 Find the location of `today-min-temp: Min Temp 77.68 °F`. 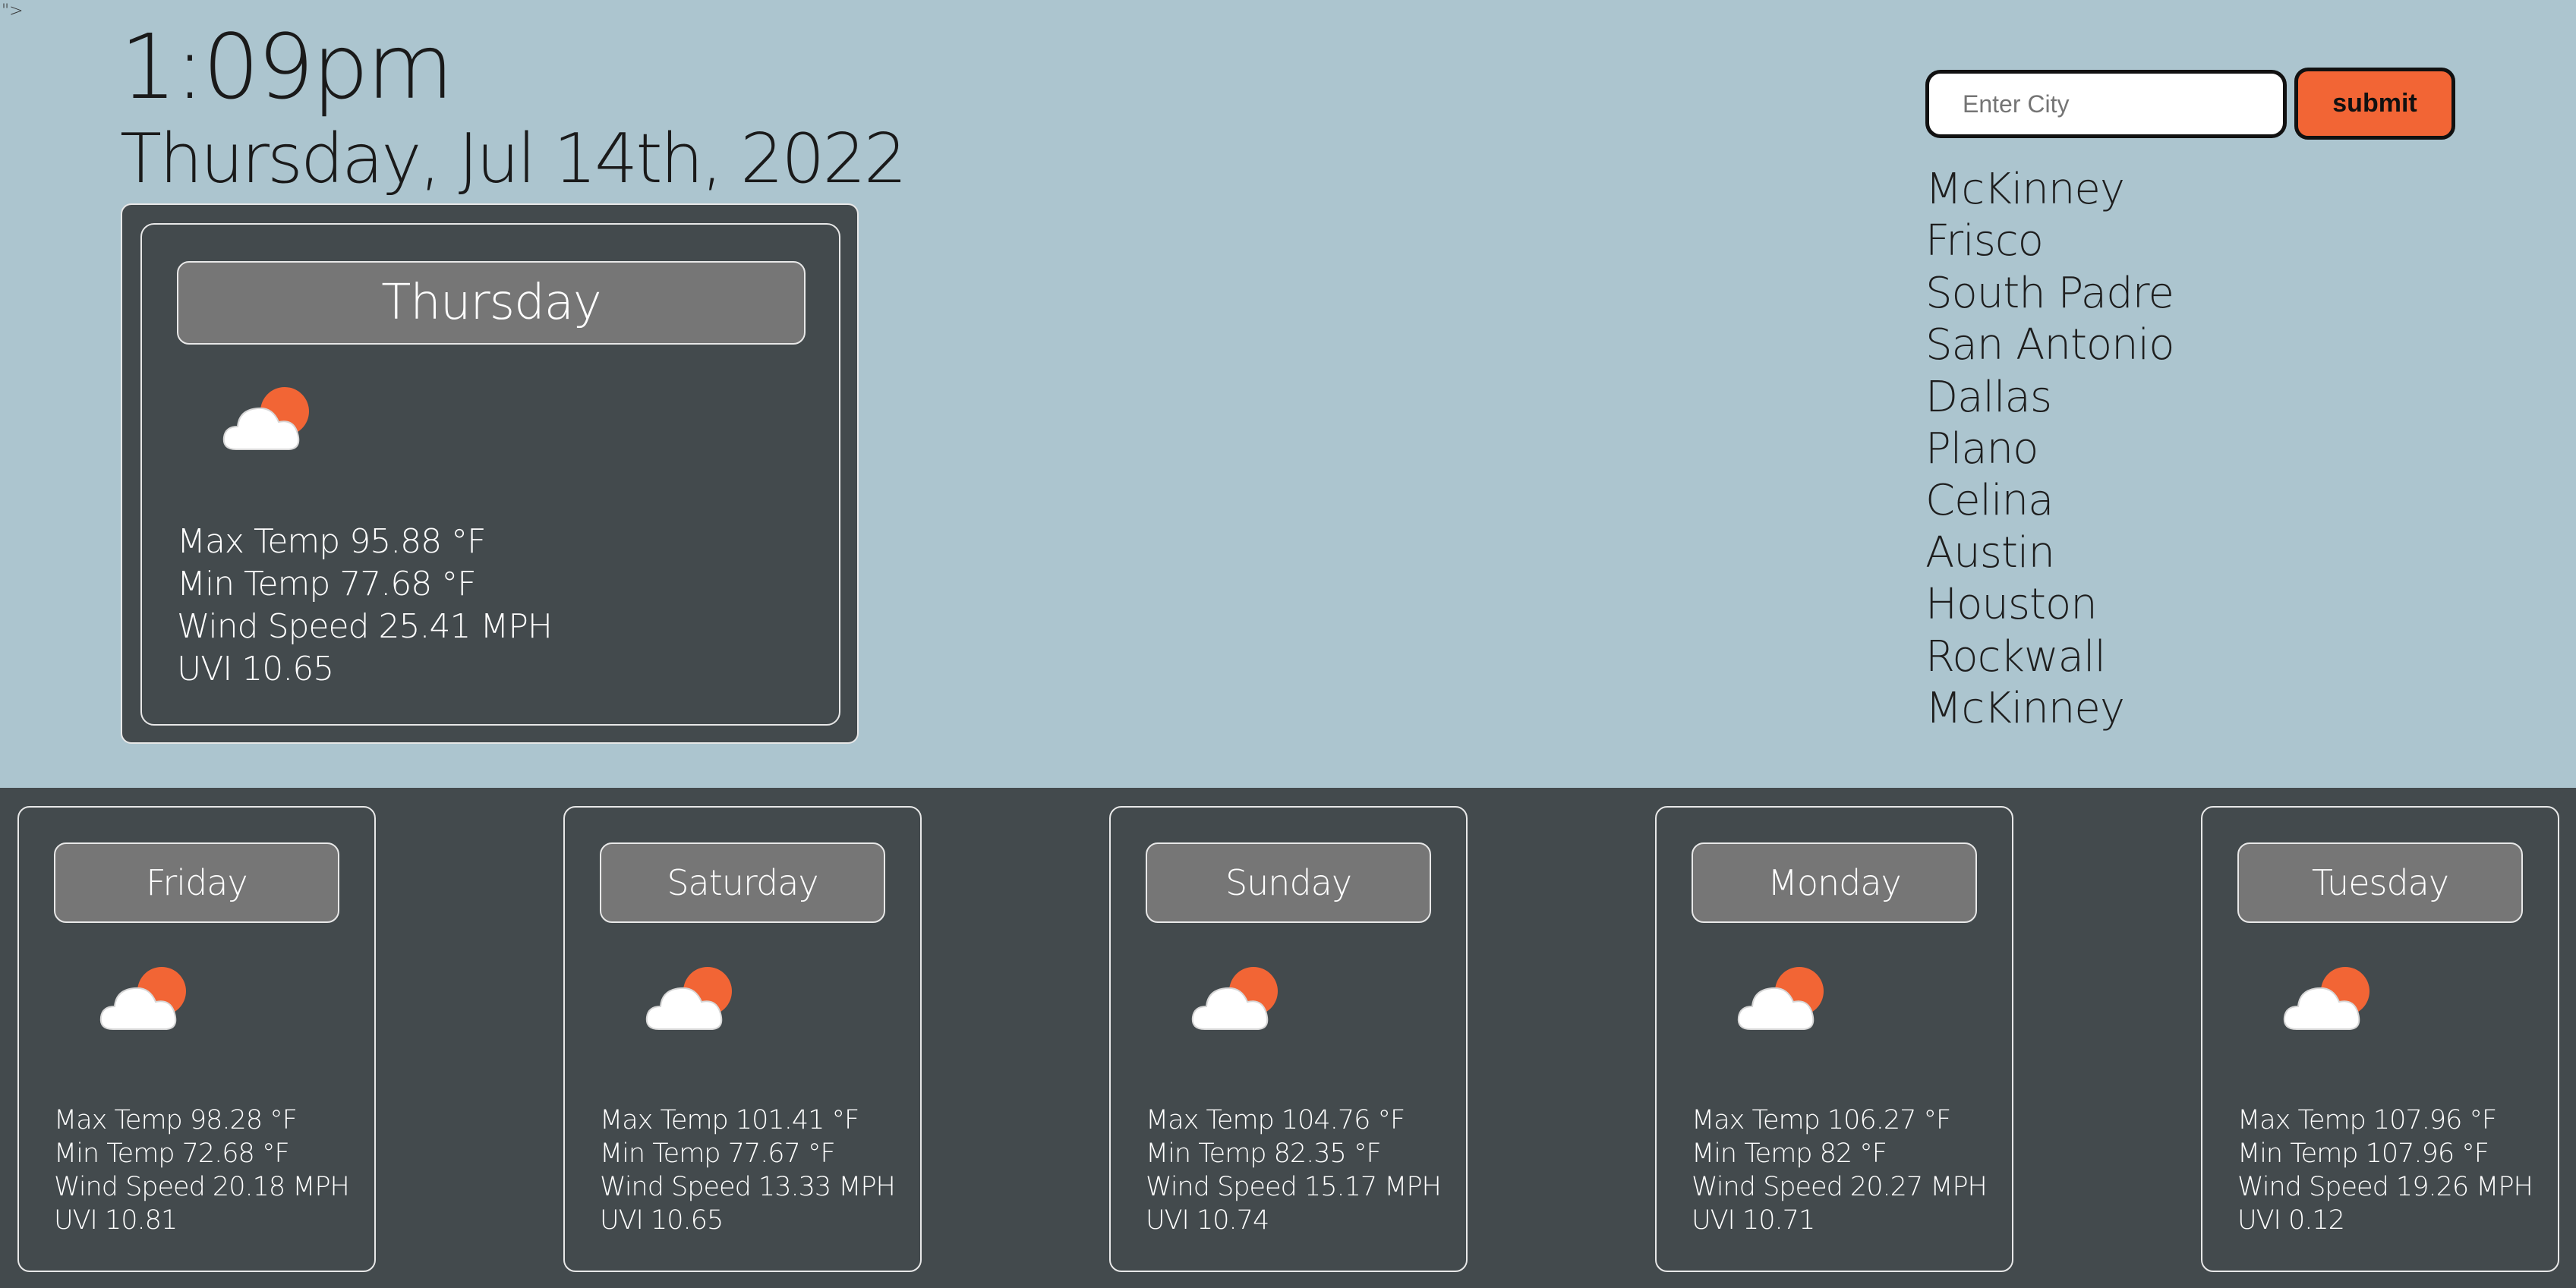

today-min-temp: Min Temp 77.68 °F is located at coordinates (327, 584).